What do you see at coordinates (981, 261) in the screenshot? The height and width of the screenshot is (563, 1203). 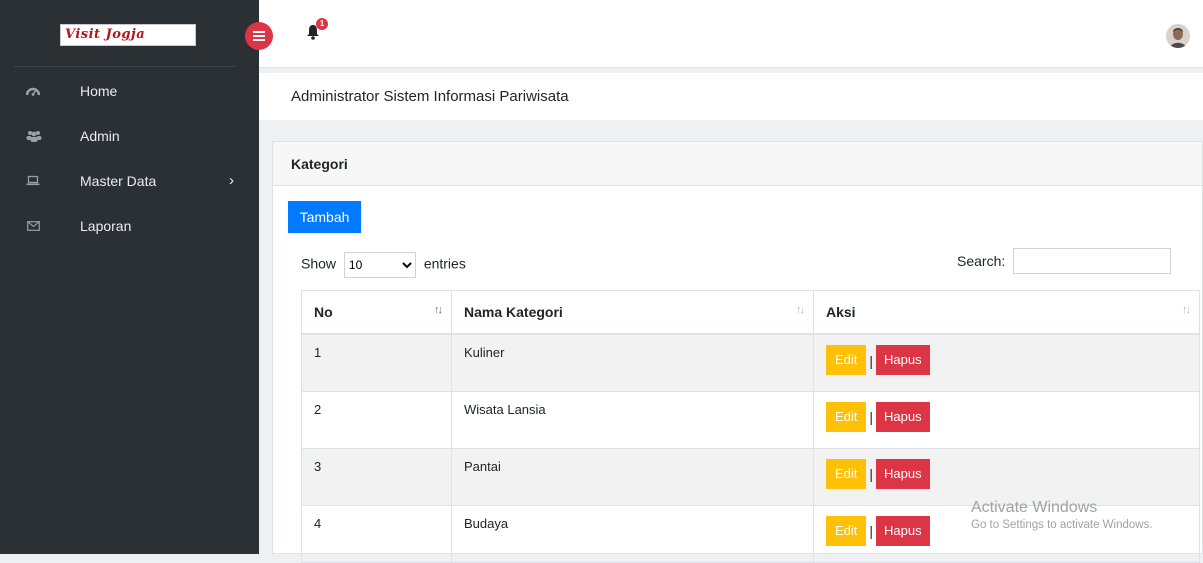 I see `search-label: Search:` at bounding box center [981, 261].